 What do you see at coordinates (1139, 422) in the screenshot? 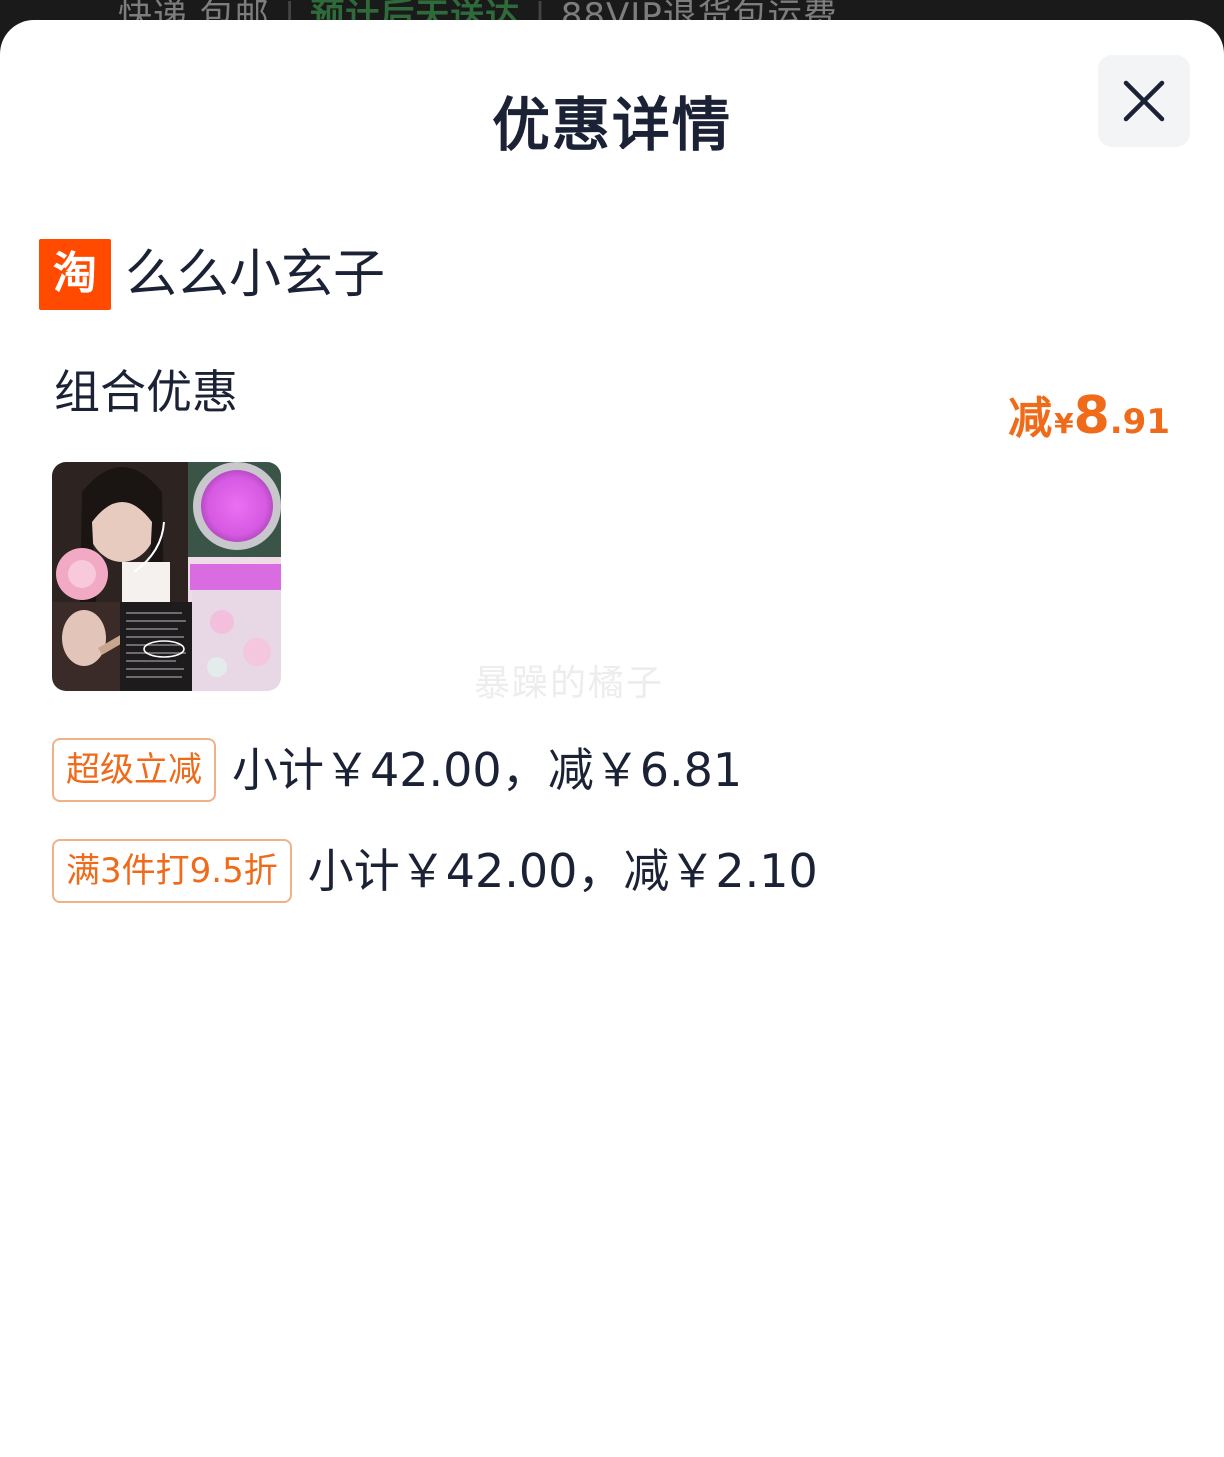
I see `total-decimal: .91` at bounding box center [1139, 422].